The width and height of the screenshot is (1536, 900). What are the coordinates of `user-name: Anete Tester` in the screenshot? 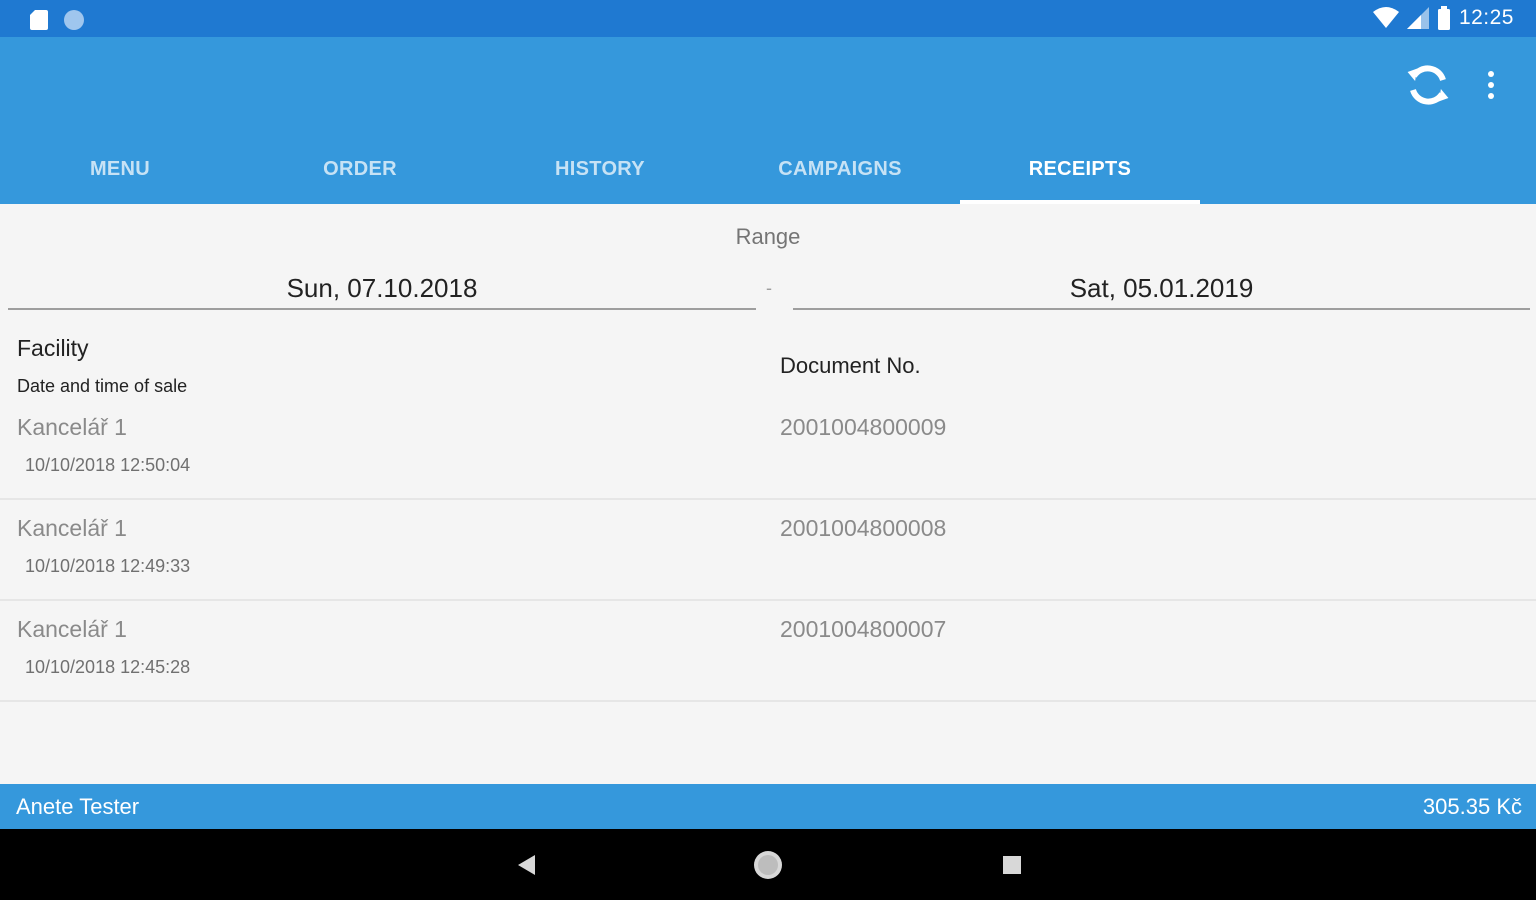 It's located at (78, 806).